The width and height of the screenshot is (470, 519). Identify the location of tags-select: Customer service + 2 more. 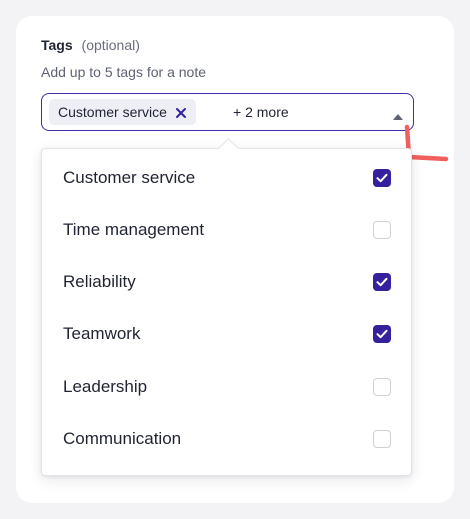
(227, 112).